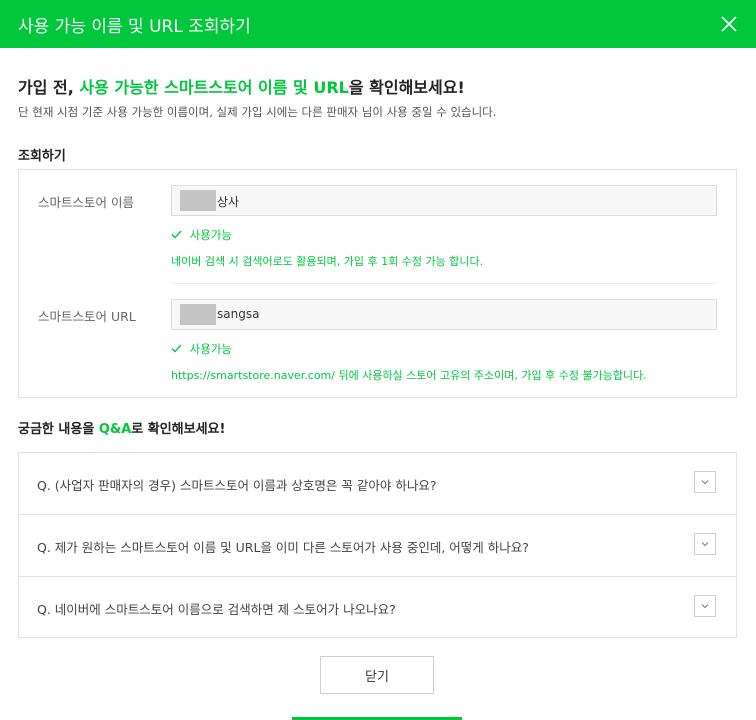 This screenshot has width=756, height=720. What do you see at coordinates (377, 675) in the screenshot?
I see `close-dialog-button: 닫기` at bounding box center [377, 675].